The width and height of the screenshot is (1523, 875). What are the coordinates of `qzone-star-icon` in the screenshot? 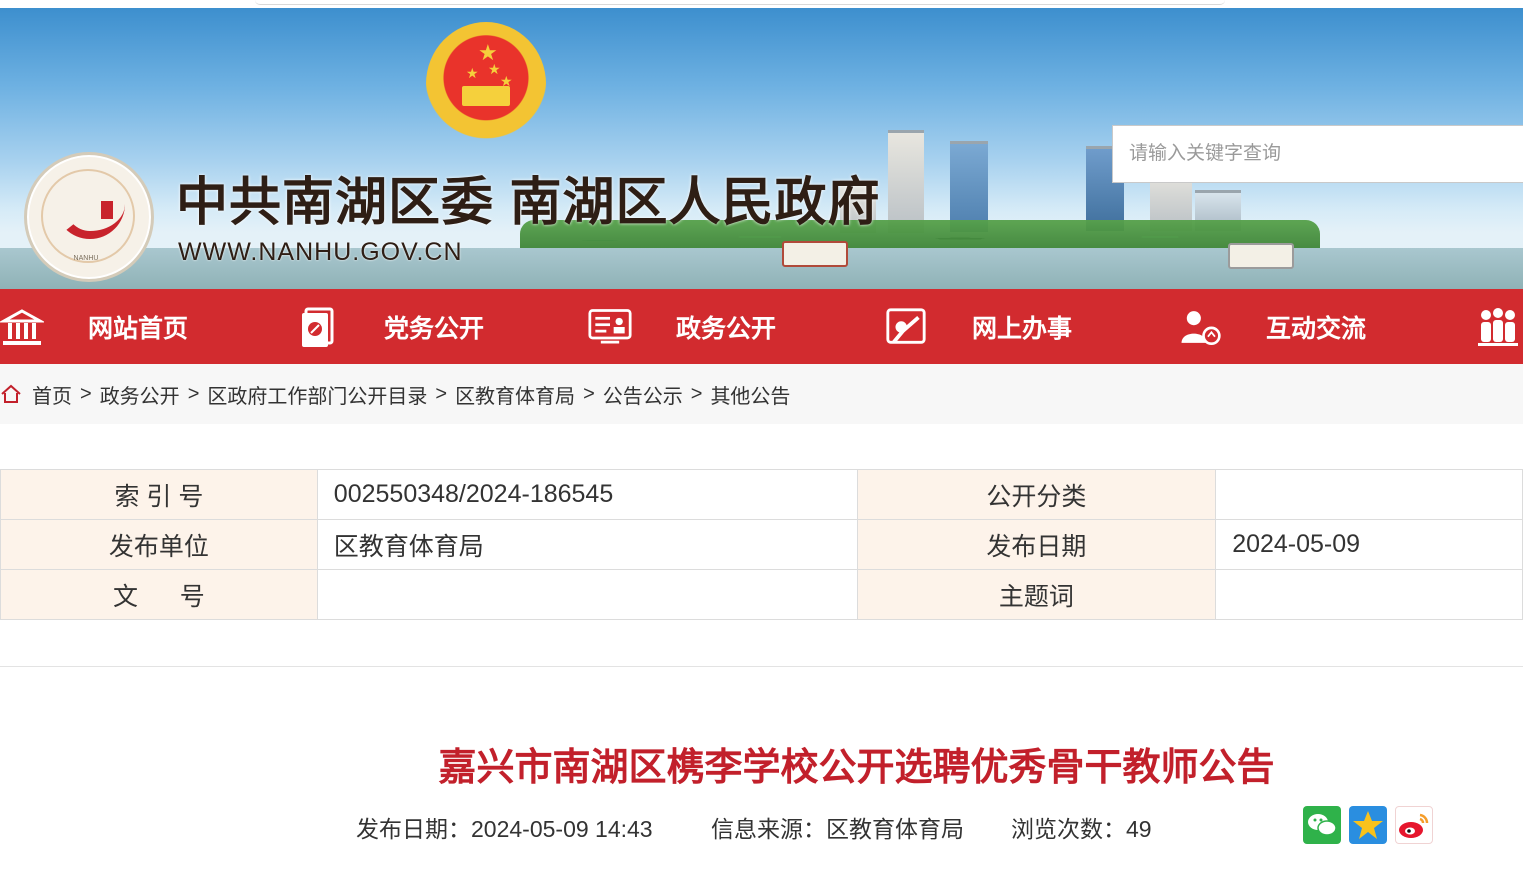 It's located at (1368, 825).